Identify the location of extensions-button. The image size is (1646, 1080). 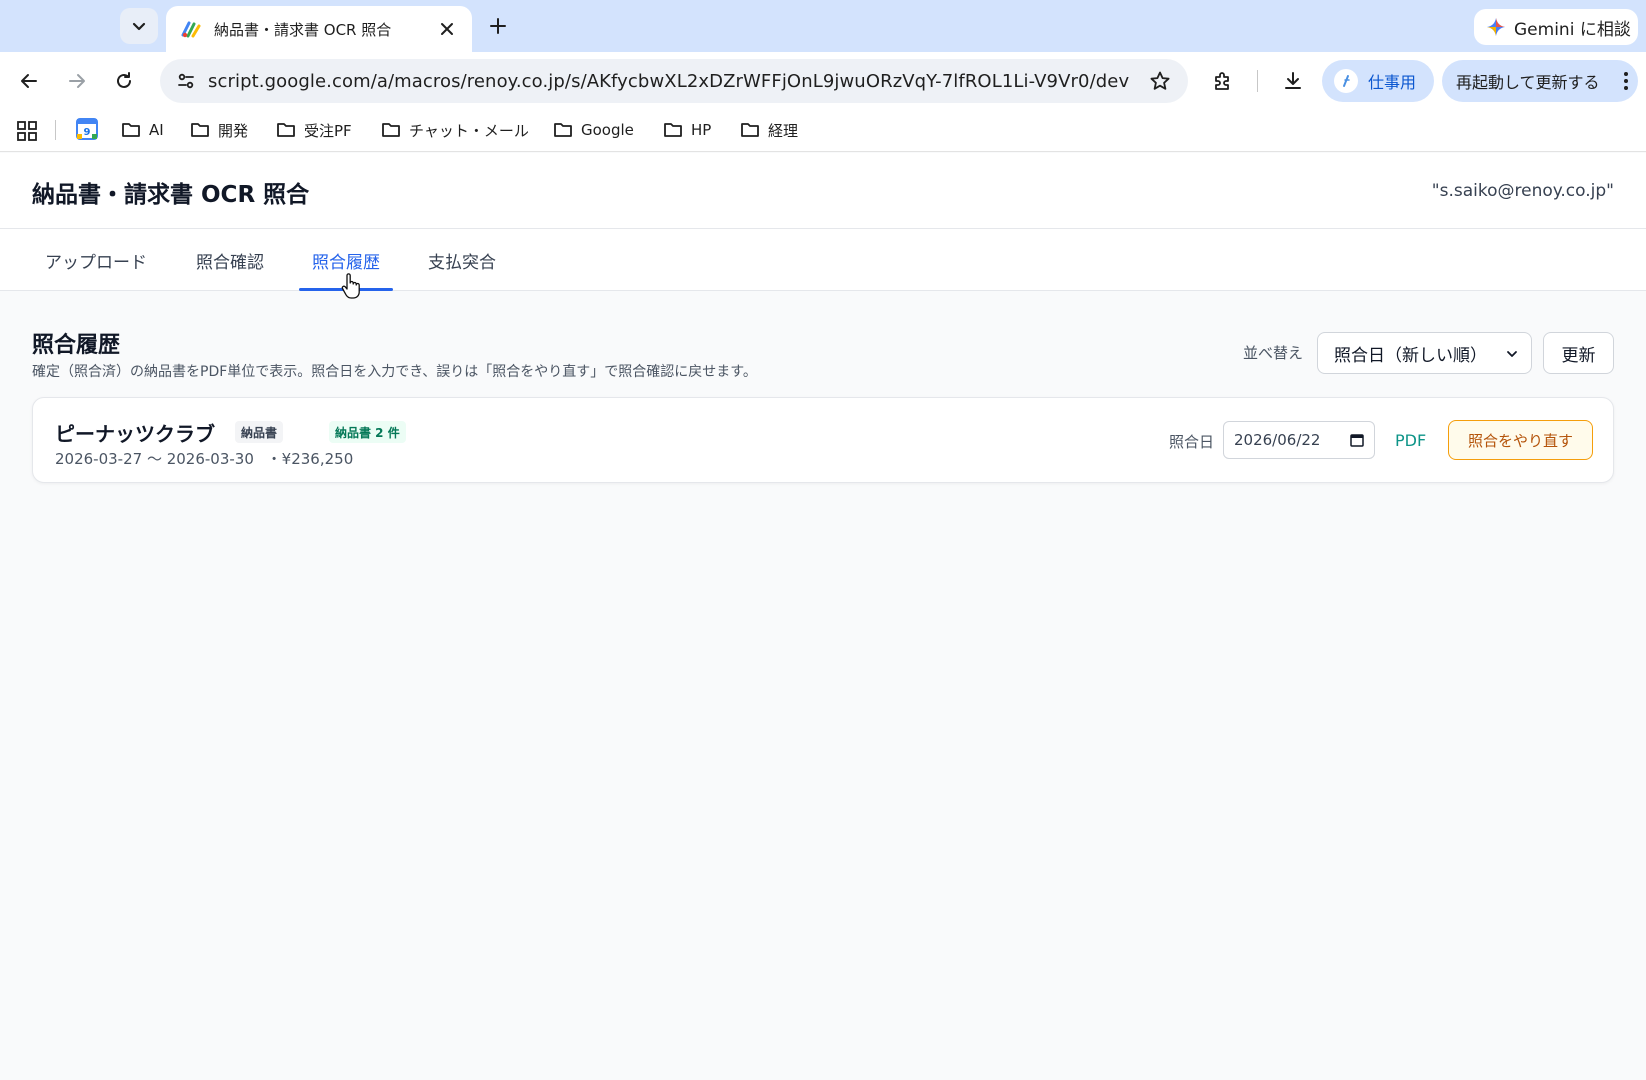
(1223, 81).